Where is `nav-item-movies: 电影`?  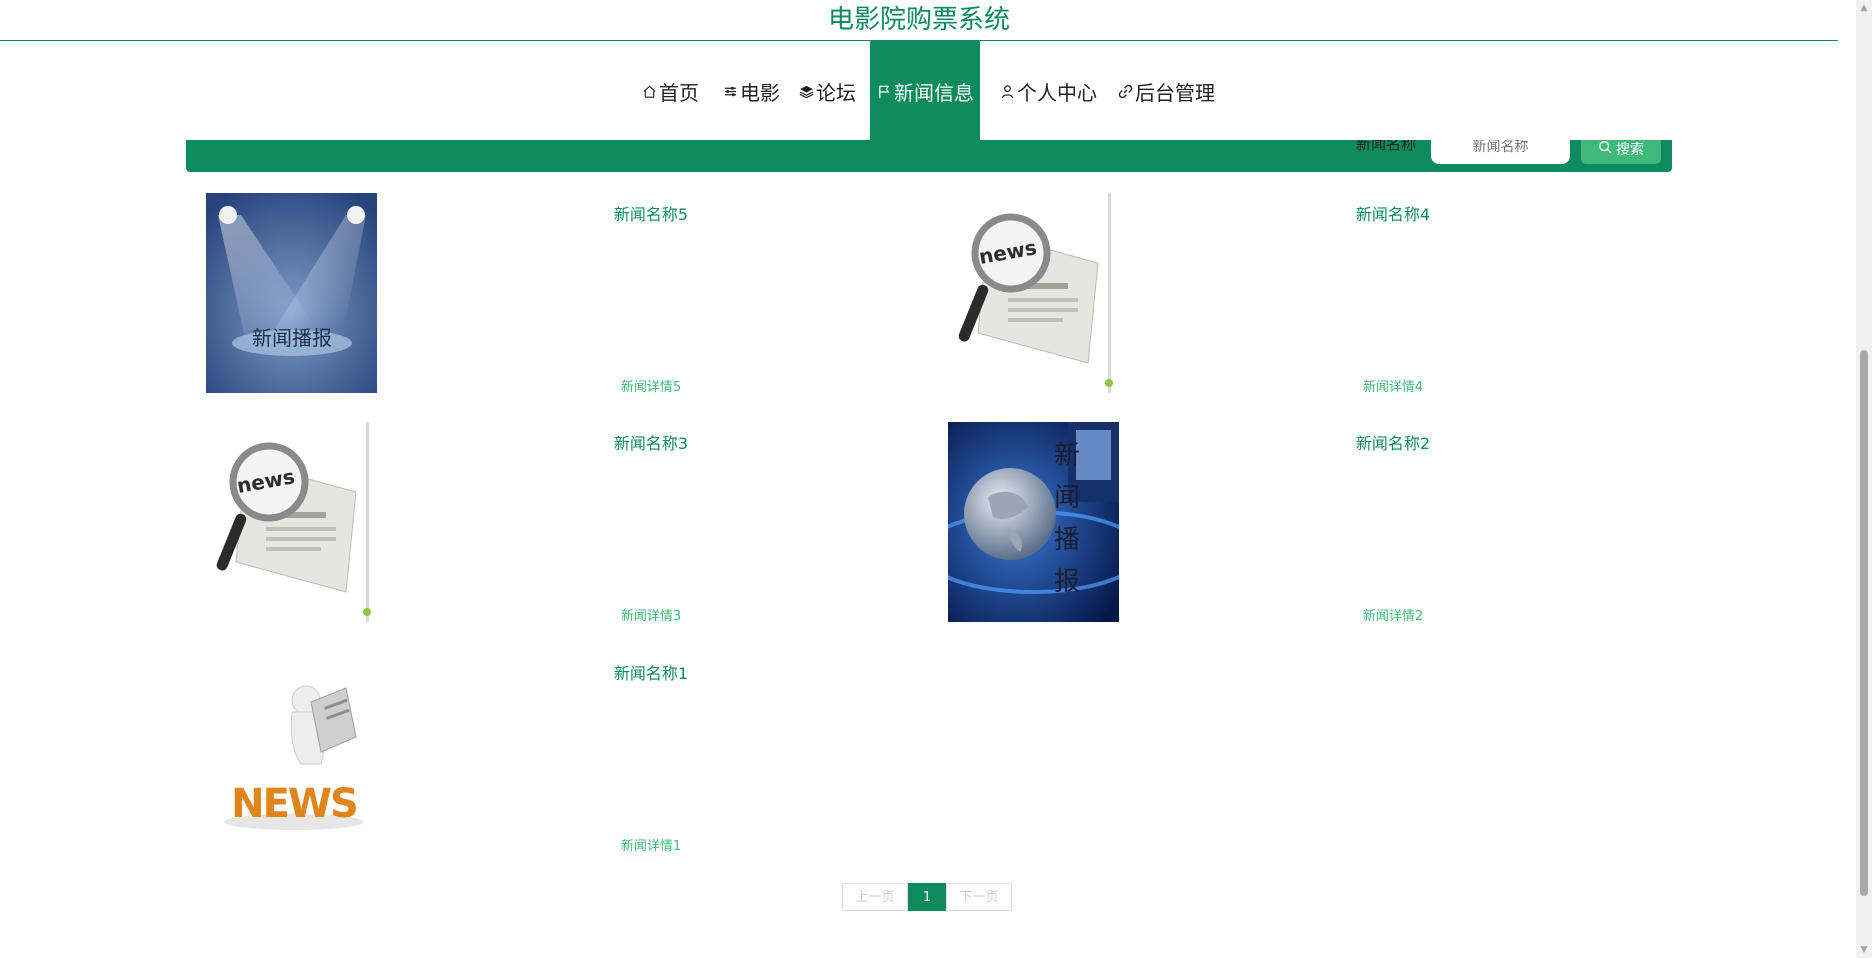
nav-item-movies: 电影 is located at coordinates (751, 91).